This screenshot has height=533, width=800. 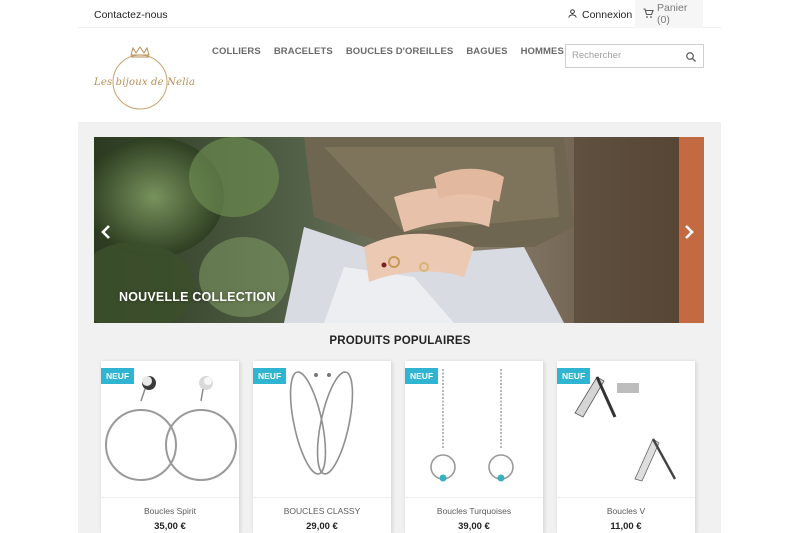 What do you see at coordinates (624, 55) in the screenshot?
I see `search-input` at bounding box center [624, 55].